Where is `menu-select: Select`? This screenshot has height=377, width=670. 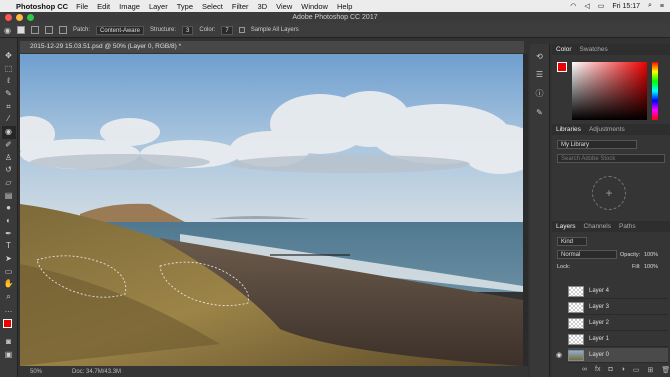 menu-select: Select is located at coordinates (212, 6).